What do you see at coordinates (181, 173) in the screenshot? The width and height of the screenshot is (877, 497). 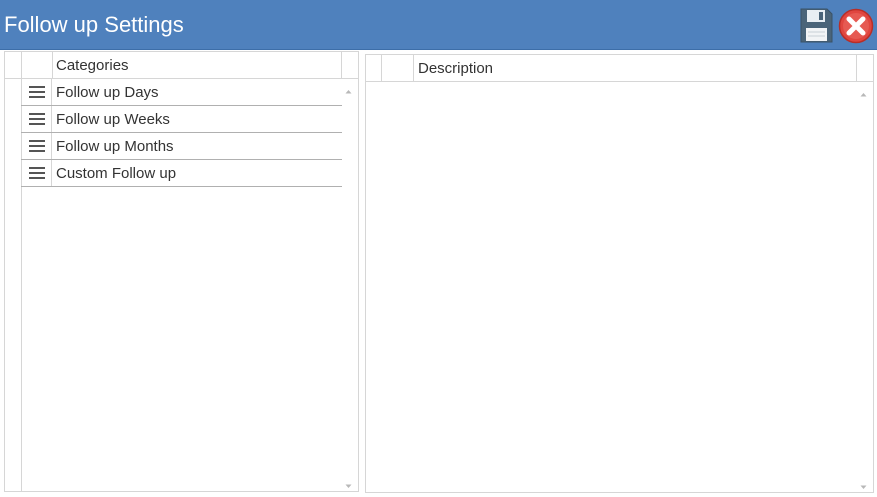 I see `category-row: Custom Follow up` at bounding box center [181, 173].